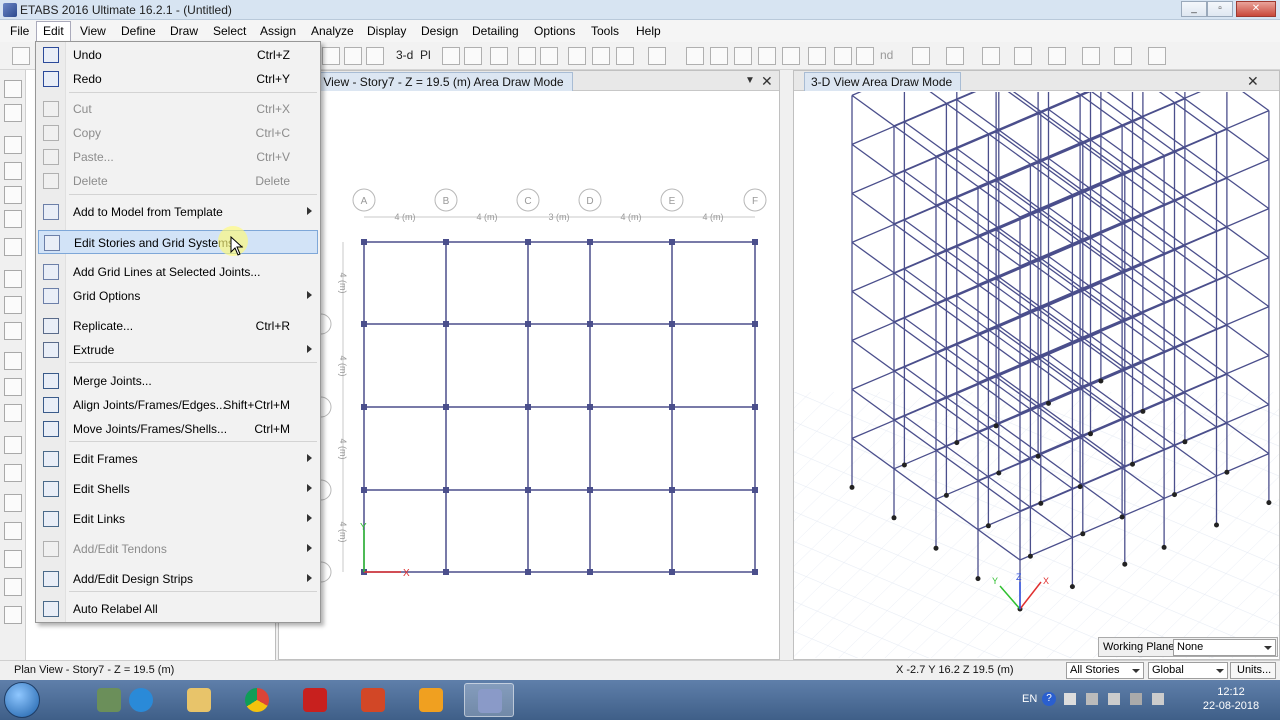 The height and width of the screenshot is (720, 1280). What do you see at coordinates (1194, 9) in the screenshot?
I see `minimize-button: _` at bounding box center [1194, 9].